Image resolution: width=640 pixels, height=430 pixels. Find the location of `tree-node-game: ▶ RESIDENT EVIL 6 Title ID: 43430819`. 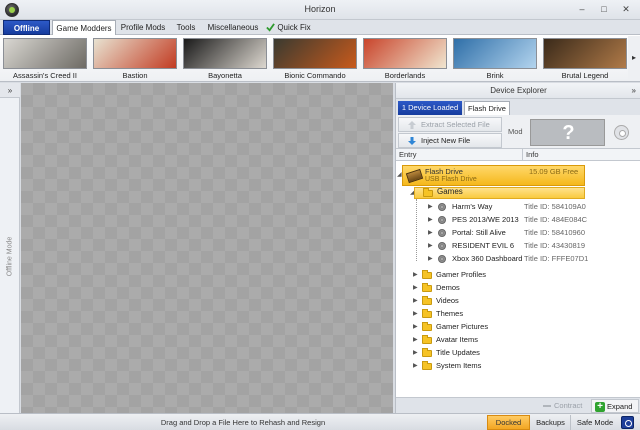

tree-node-game: ▶ RESIDENT EVIL 6 Title ID: 43430819 is located at coordinates (518, 246).